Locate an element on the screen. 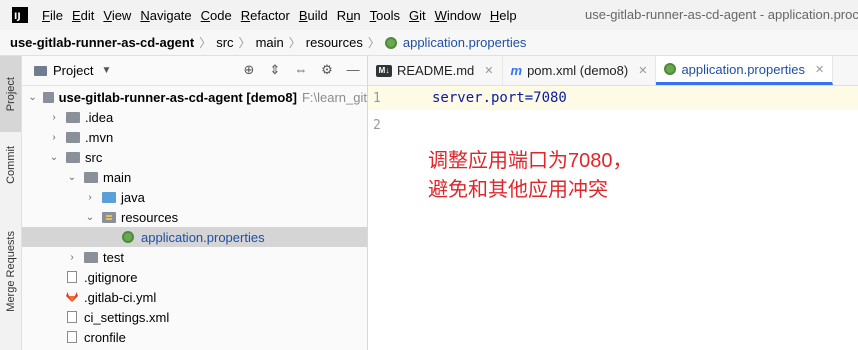 The image size is (858, 350). collapse-all-icon: ⇔ is located at coordinates (301, 70).